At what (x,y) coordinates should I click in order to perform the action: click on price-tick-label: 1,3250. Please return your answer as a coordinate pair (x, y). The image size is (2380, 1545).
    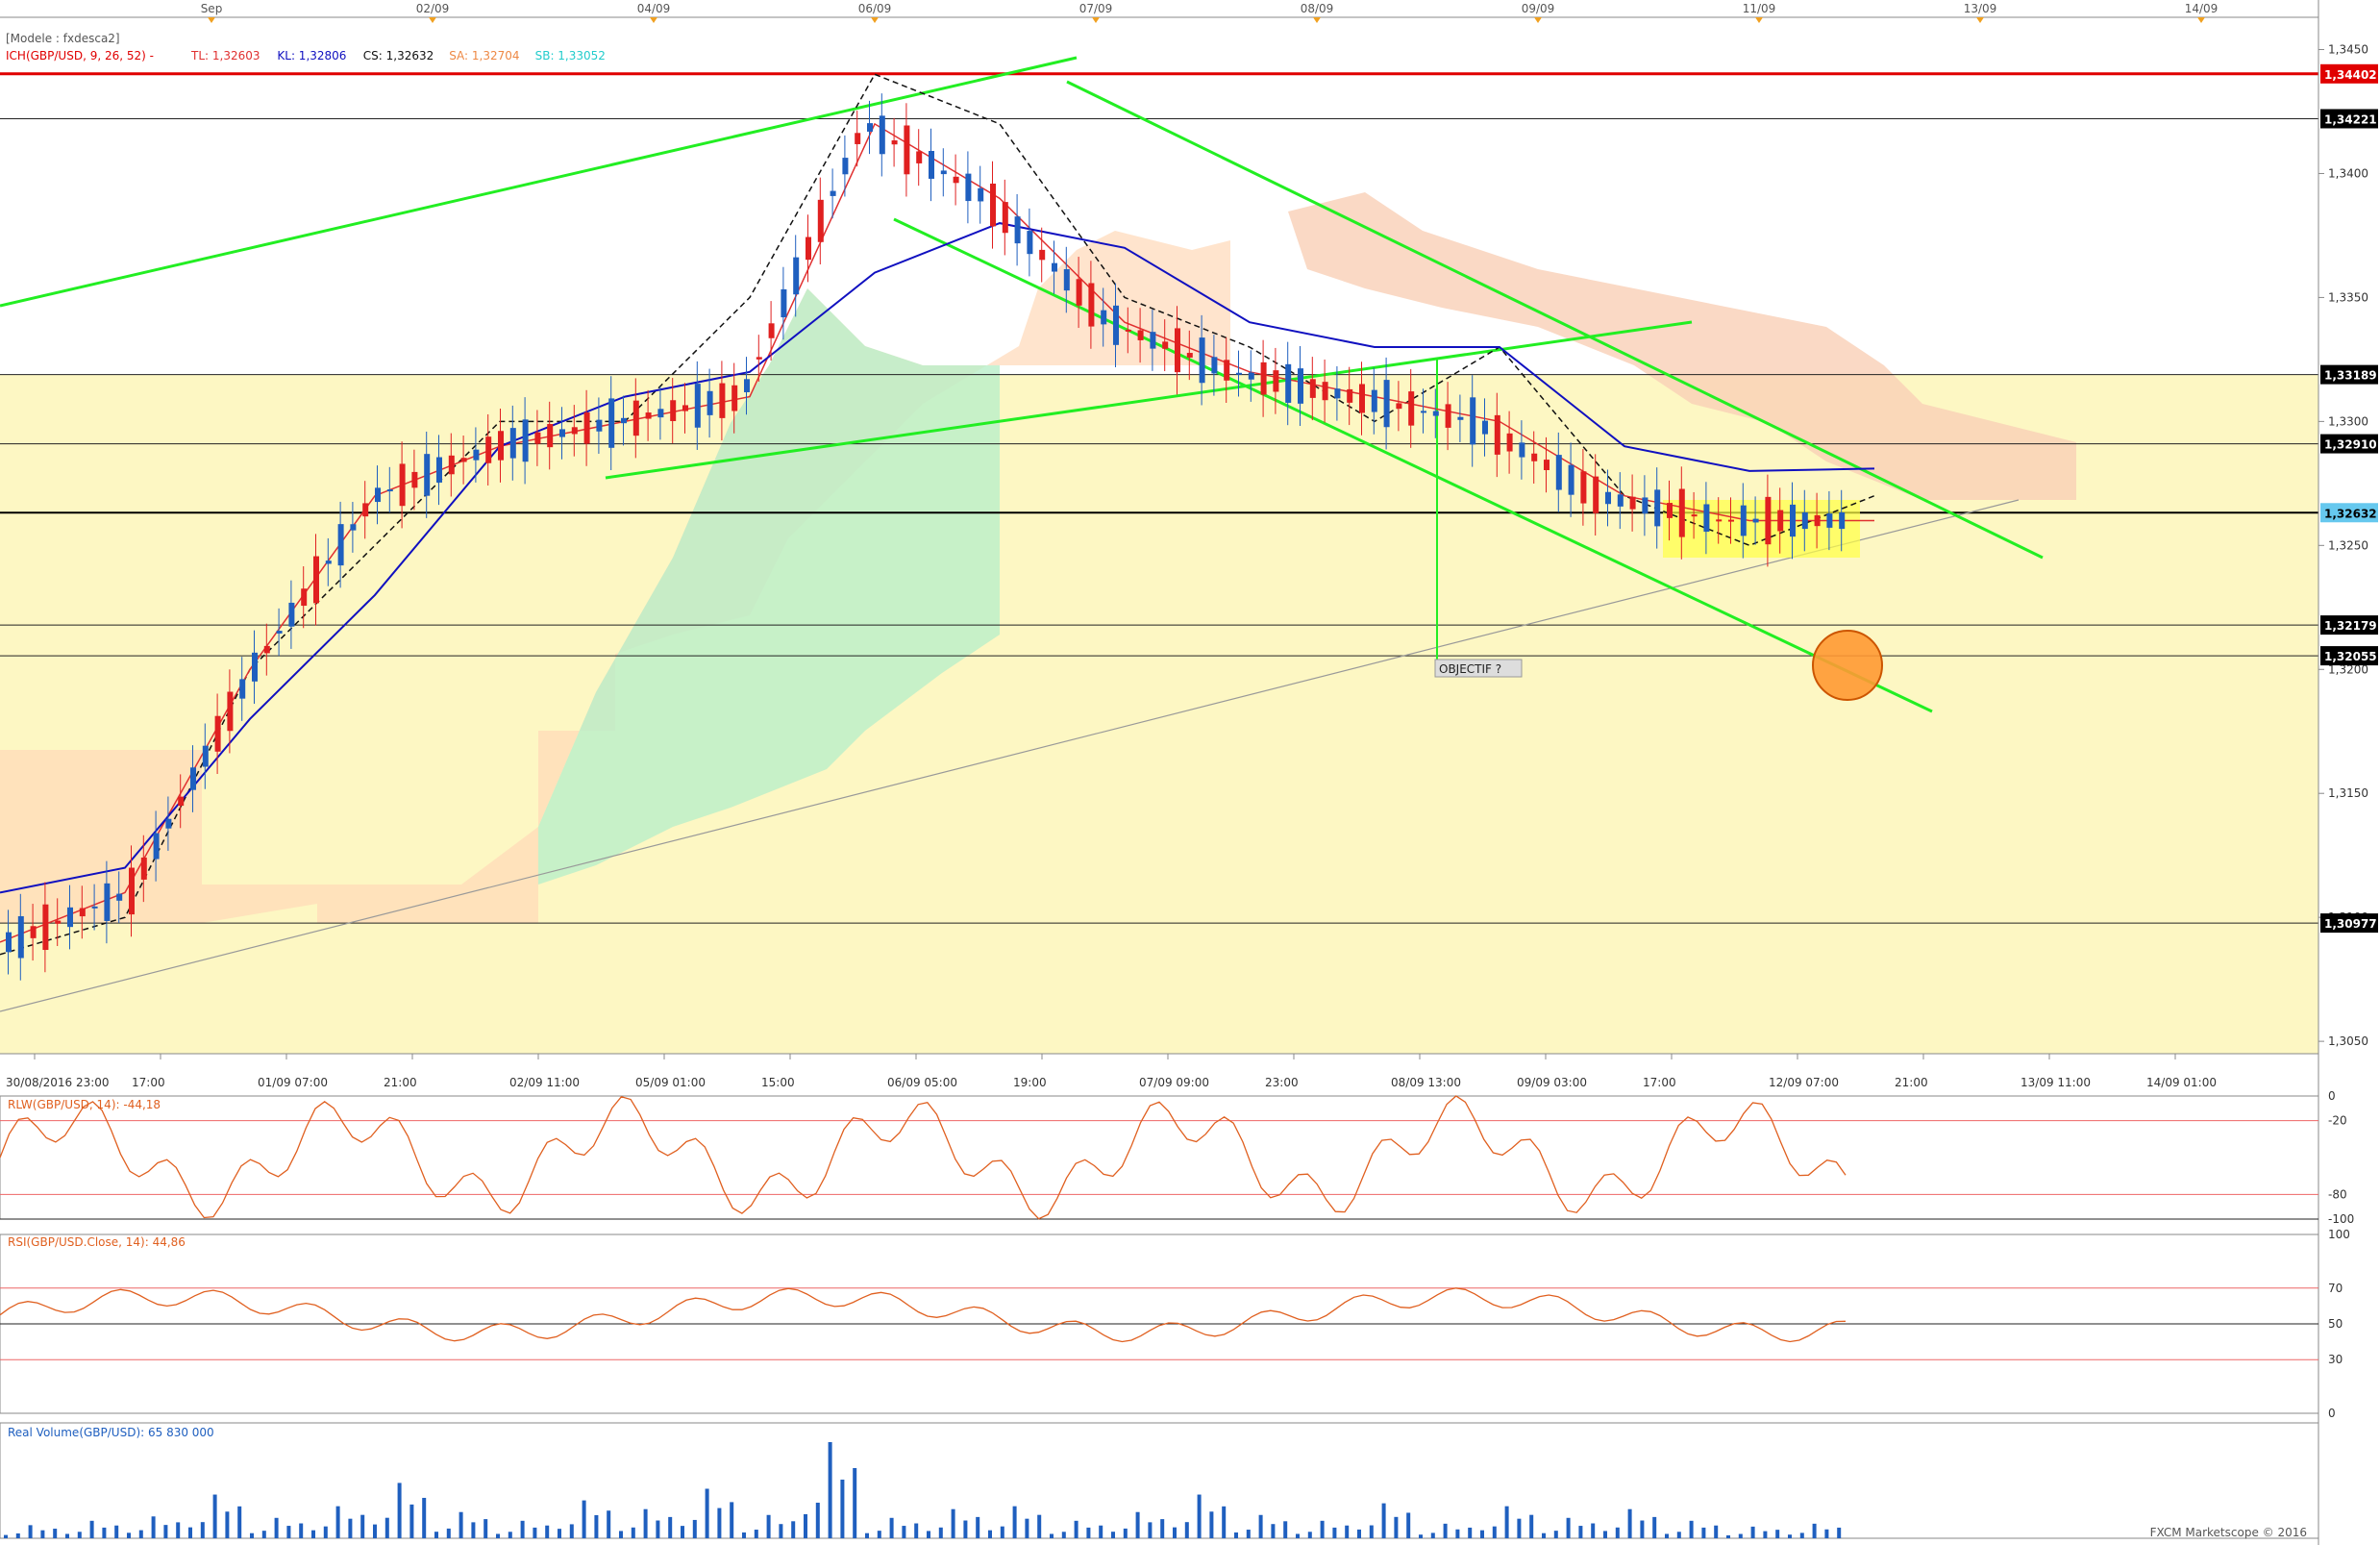
    Looking at the image, I should click on (2348, 545).